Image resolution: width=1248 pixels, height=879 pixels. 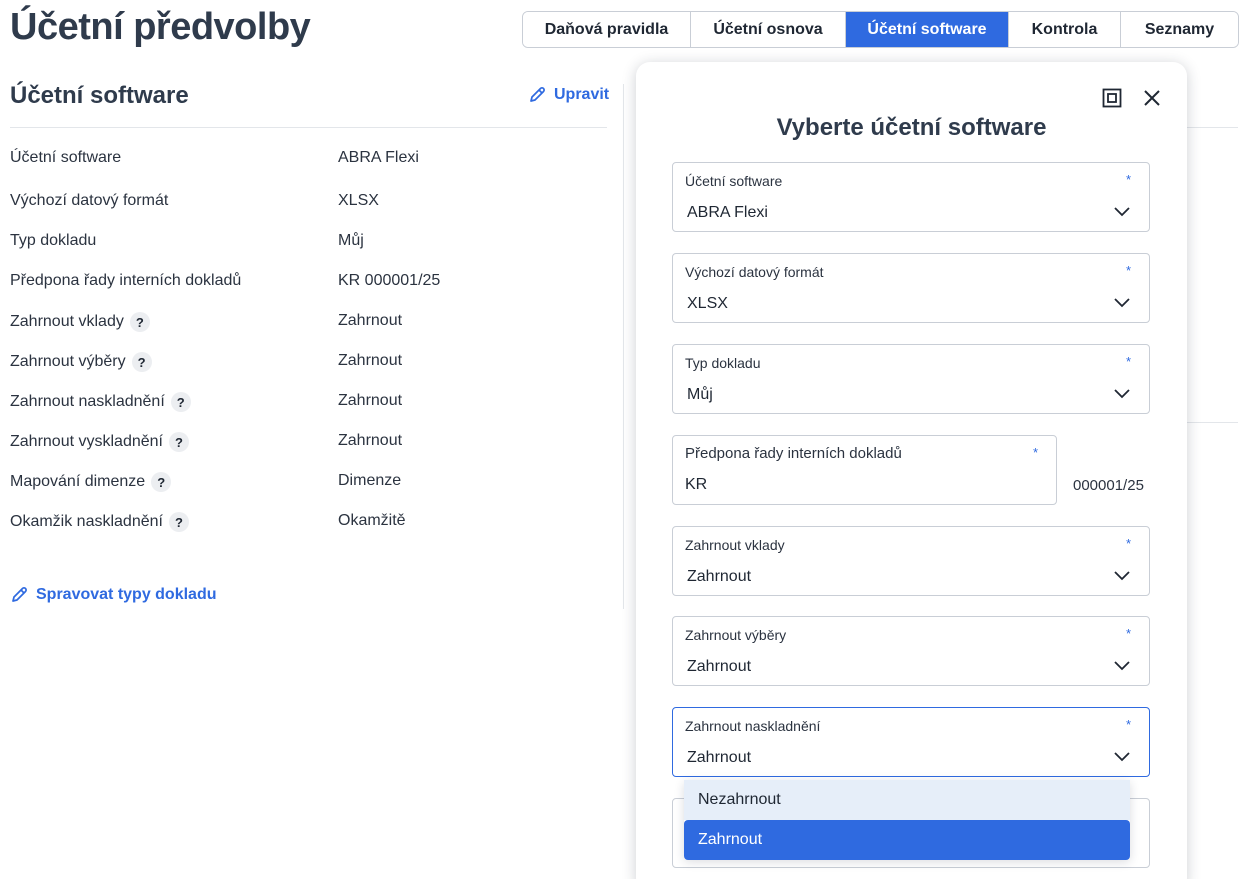 What do you see at coordinates (707, 303) in the screenshot?
I see `field-value: XLSX` at bounding box center [707, 303].